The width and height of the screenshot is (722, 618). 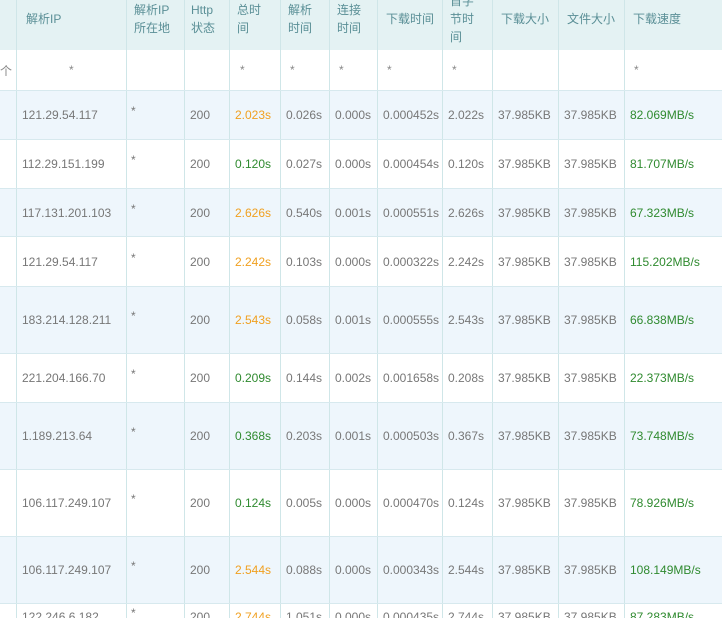 I want to click on filter-total-time: *, so click(x=255, y=70).